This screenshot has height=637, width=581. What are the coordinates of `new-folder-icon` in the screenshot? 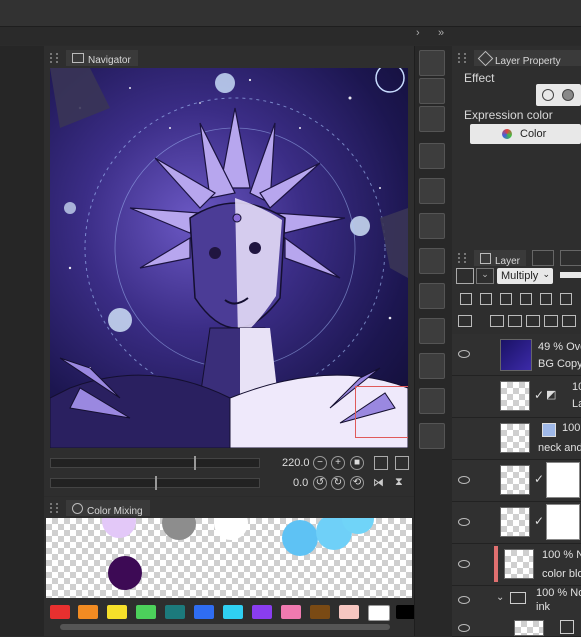 It's located at (533, 321).